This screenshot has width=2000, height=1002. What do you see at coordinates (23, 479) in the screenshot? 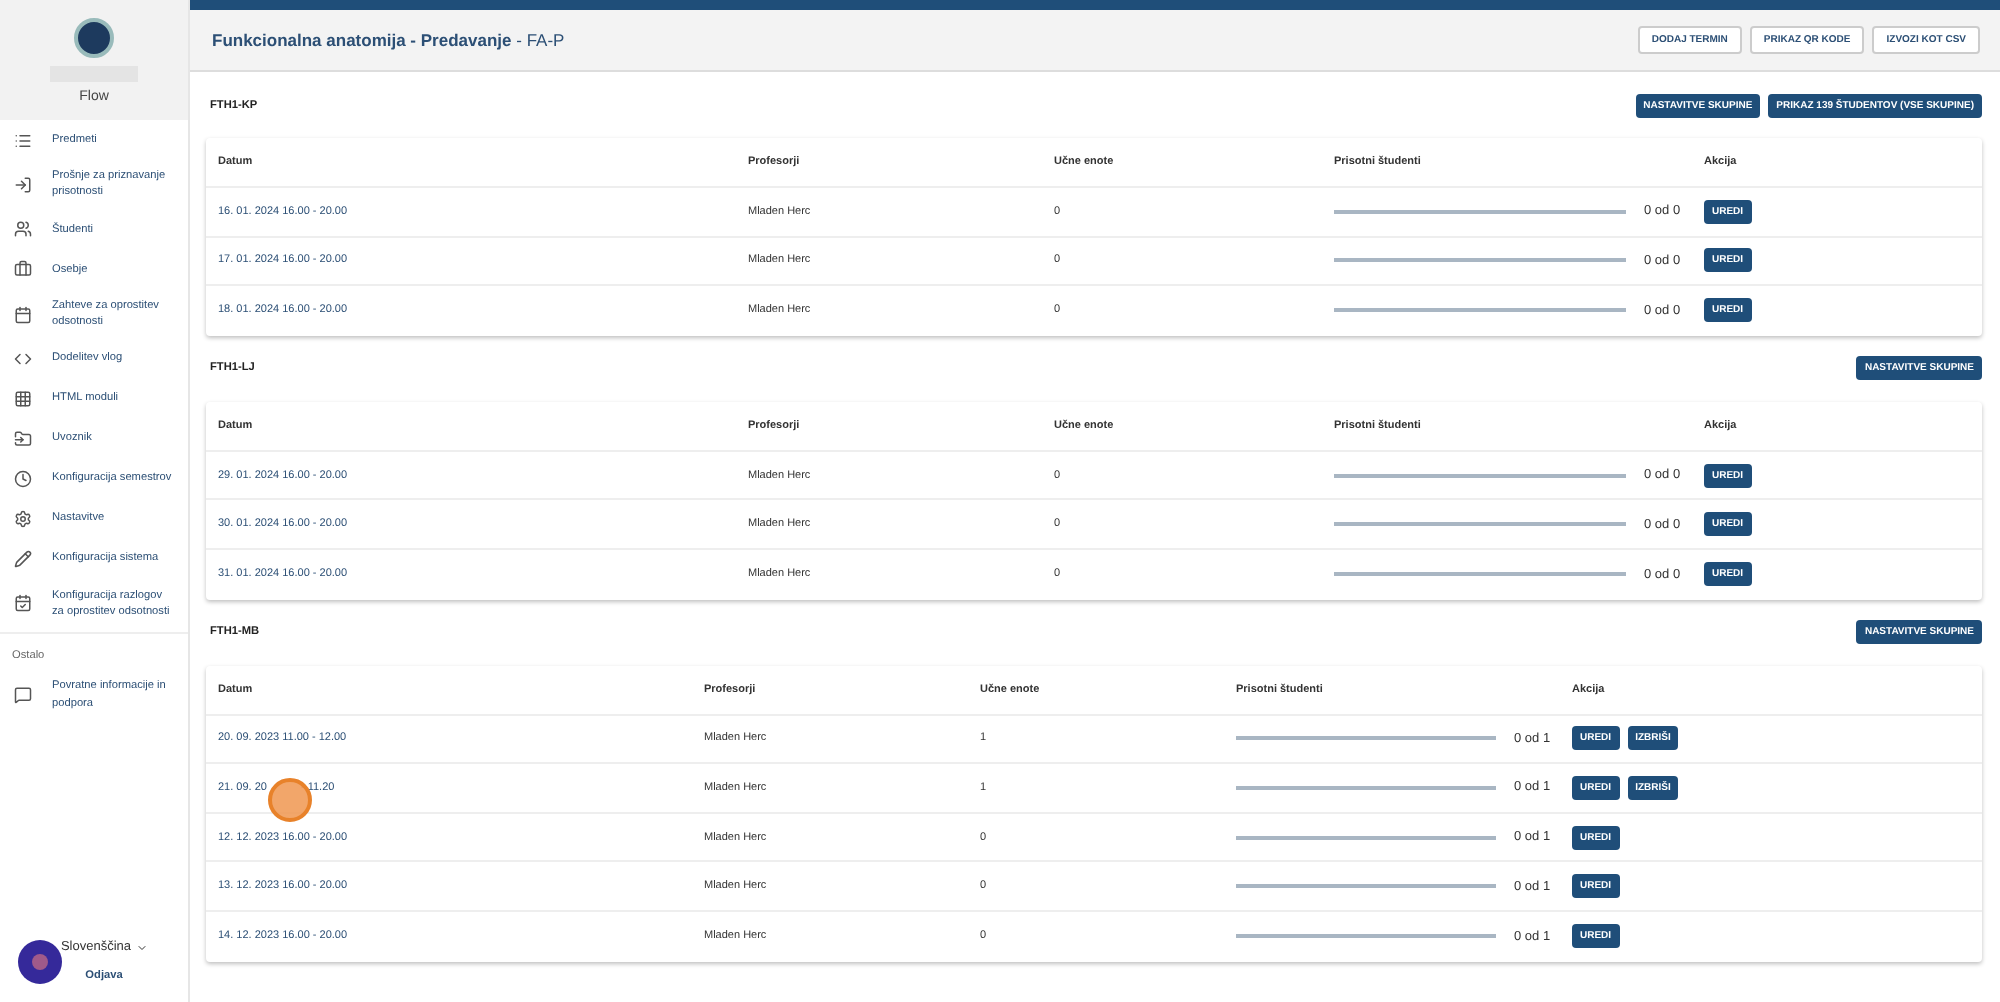
I see `clock-icon` at bounding box center [23, 479].